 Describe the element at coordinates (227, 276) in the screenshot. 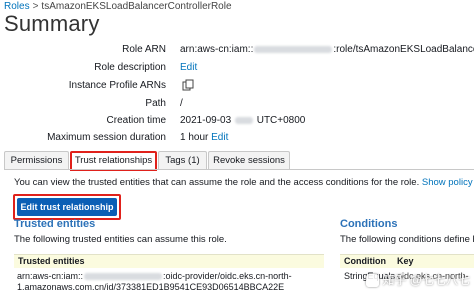

I see `entity-arn-suffix: :oidc-provider/oidc.eks.cn-north-` at that location.